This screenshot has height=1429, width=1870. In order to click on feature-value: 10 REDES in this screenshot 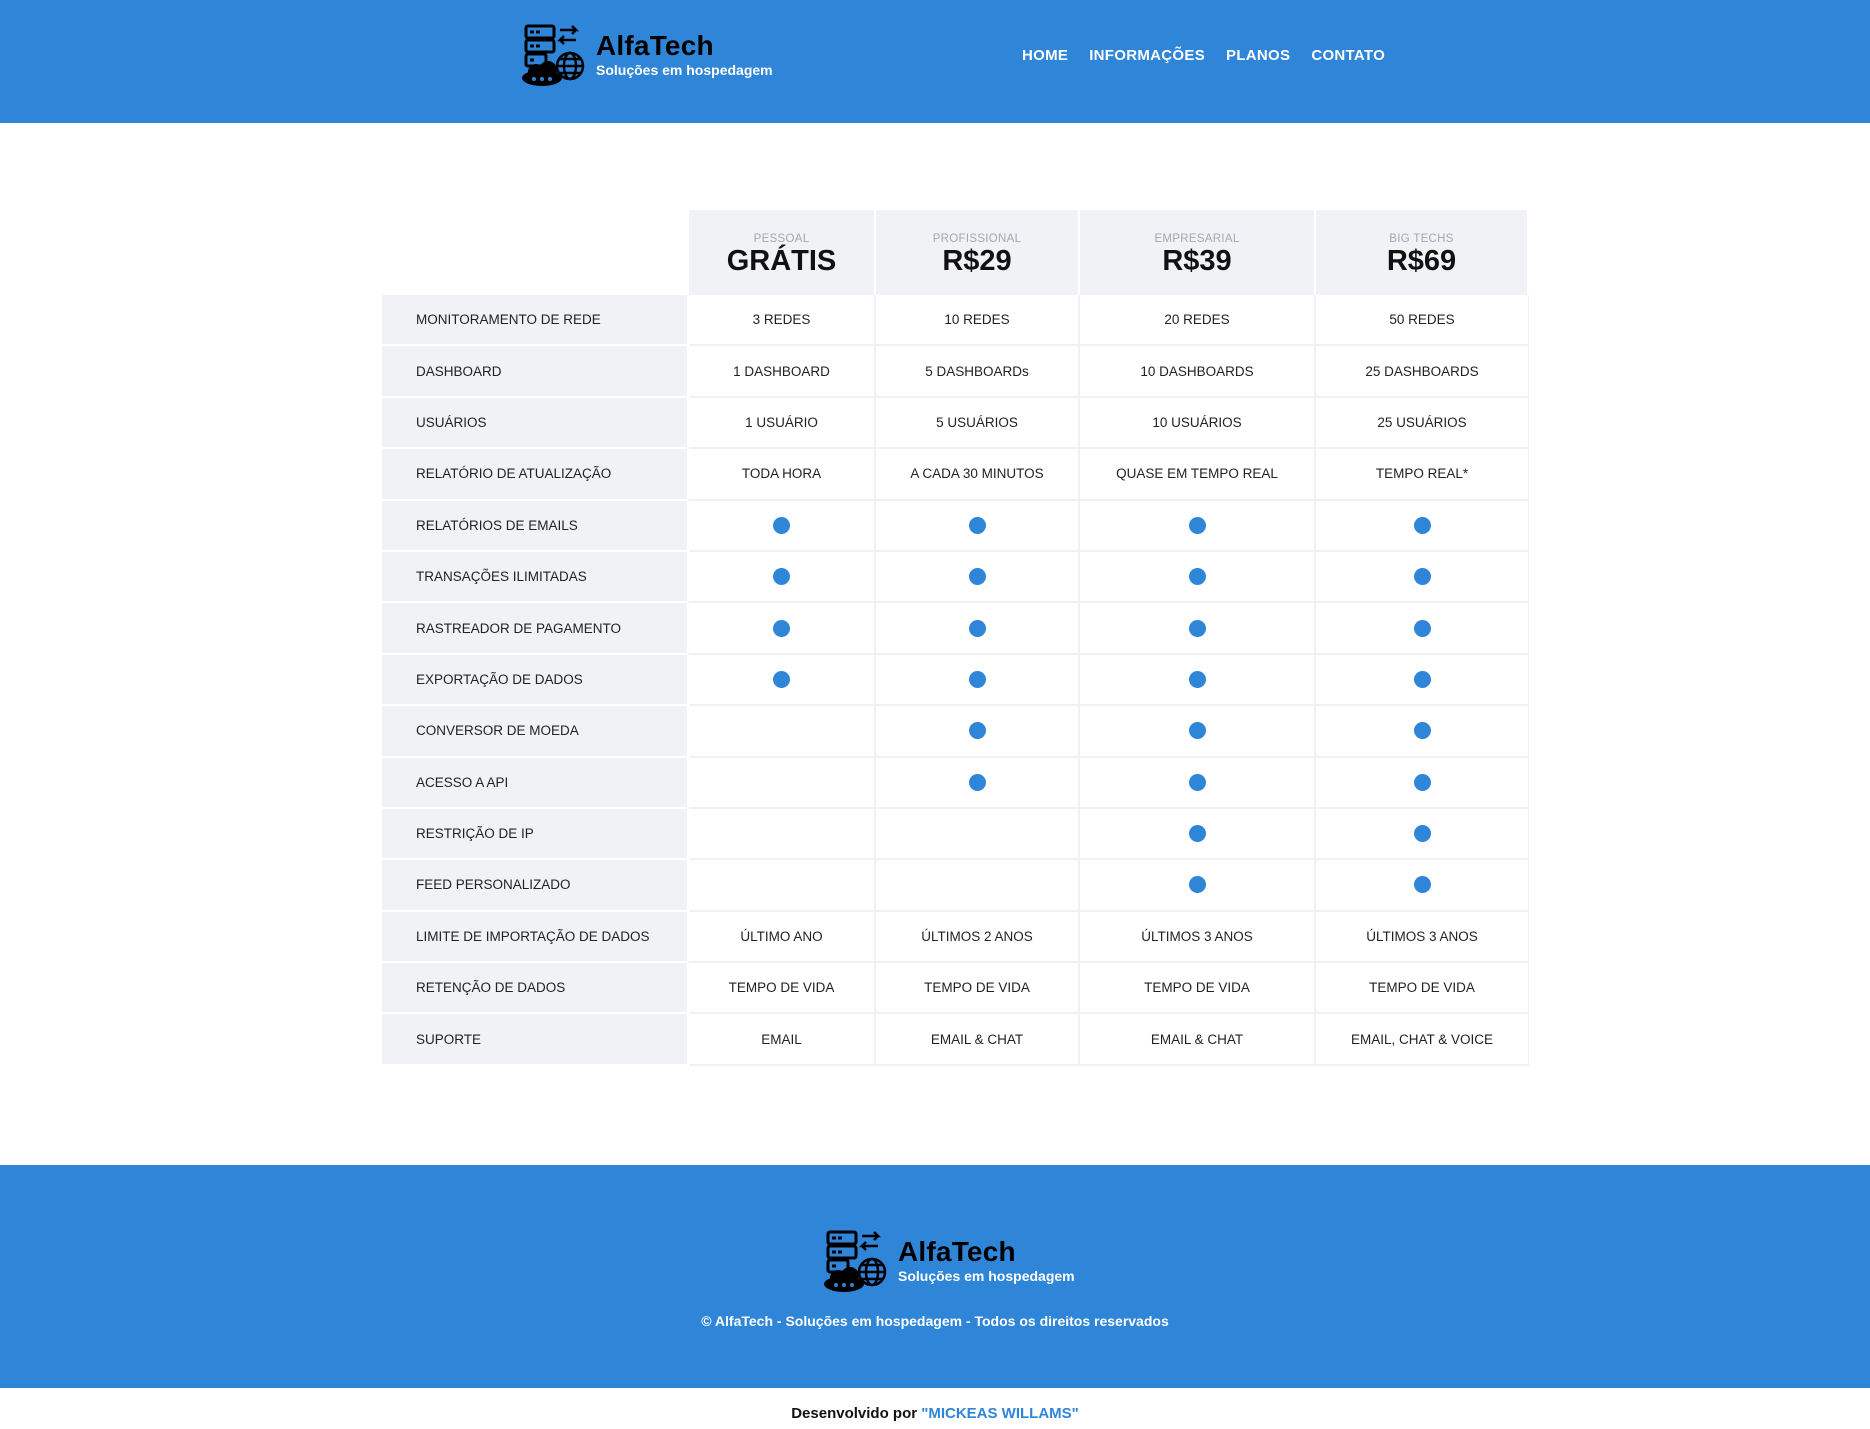, I will do `click(978, 321)`.